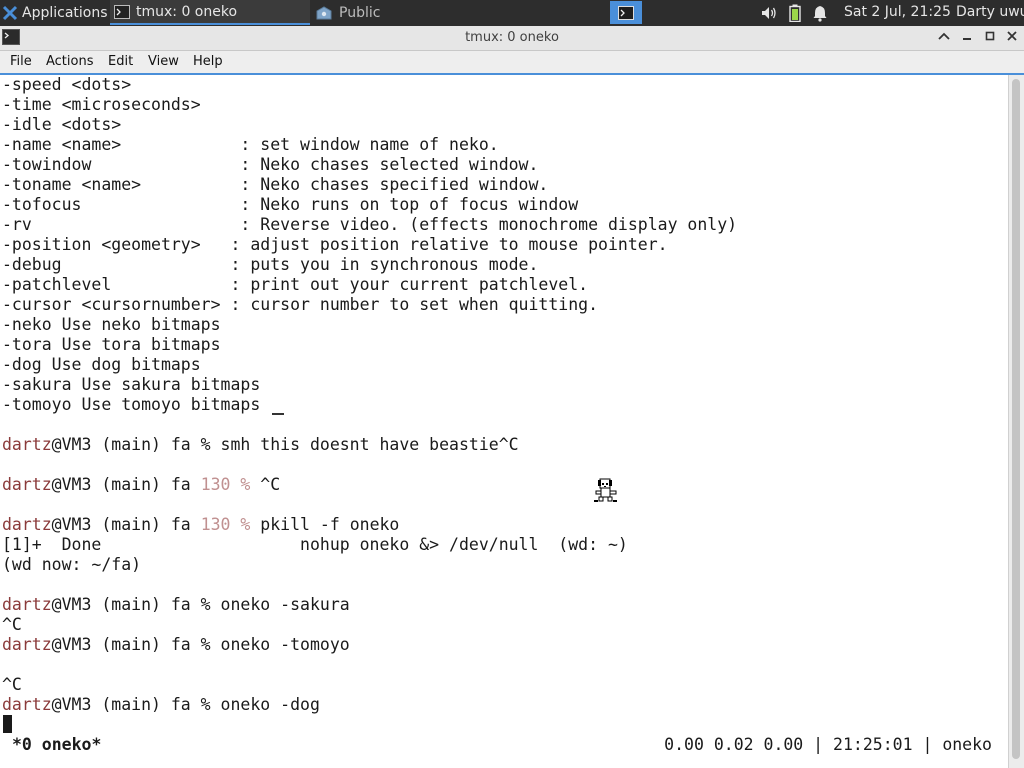 The height and width of the screenshot is (768, 1024). I want to click on menu-file: File, so click(21, 61).